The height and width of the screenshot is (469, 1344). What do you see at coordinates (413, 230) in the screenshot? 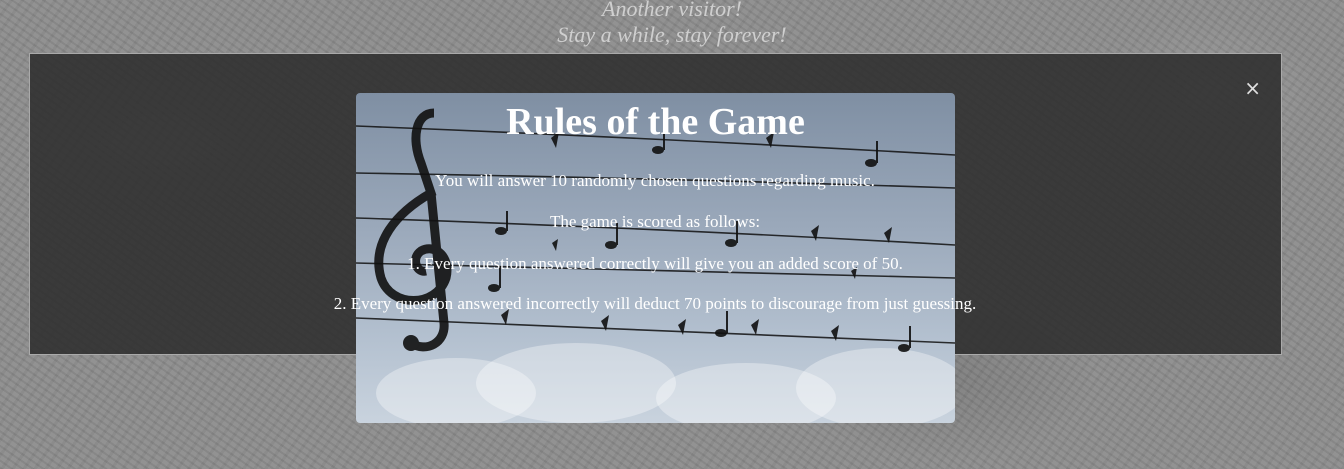
I see `treble-clef-icon` at bounding box center [413, 230].